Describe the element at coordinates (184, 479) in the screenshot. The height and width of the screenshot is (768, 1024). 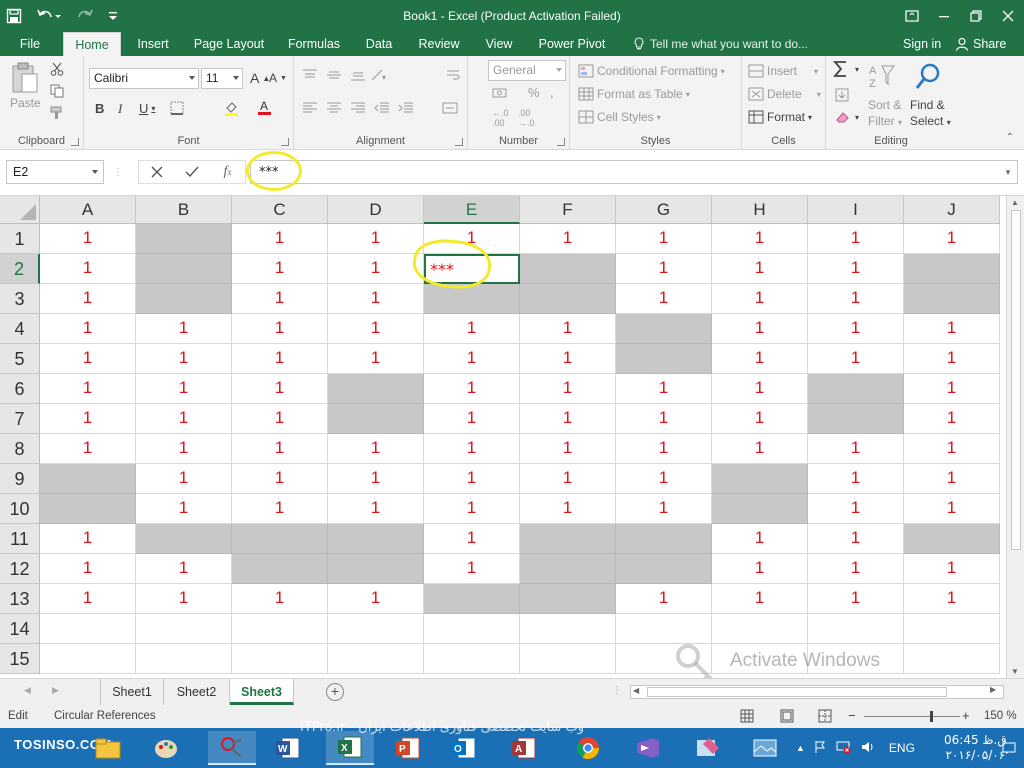
I see `cell-b9: 1` at that location.